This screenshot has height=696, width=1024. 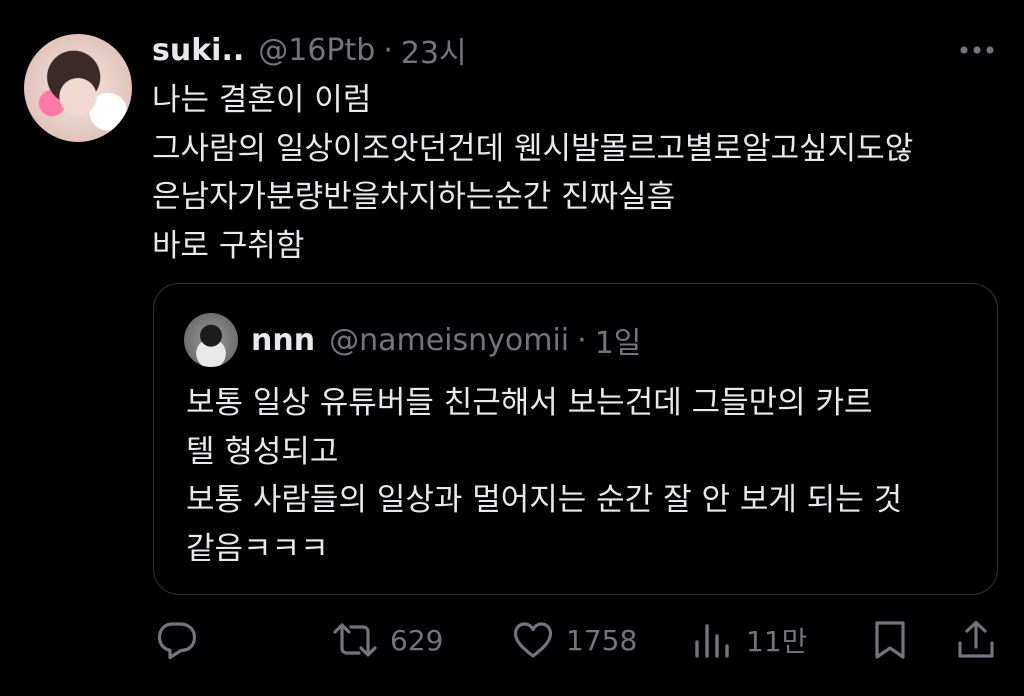 I want to click on quoted-text-line: 같음ㅋㅋㅋ, so click(x=257, y=548).